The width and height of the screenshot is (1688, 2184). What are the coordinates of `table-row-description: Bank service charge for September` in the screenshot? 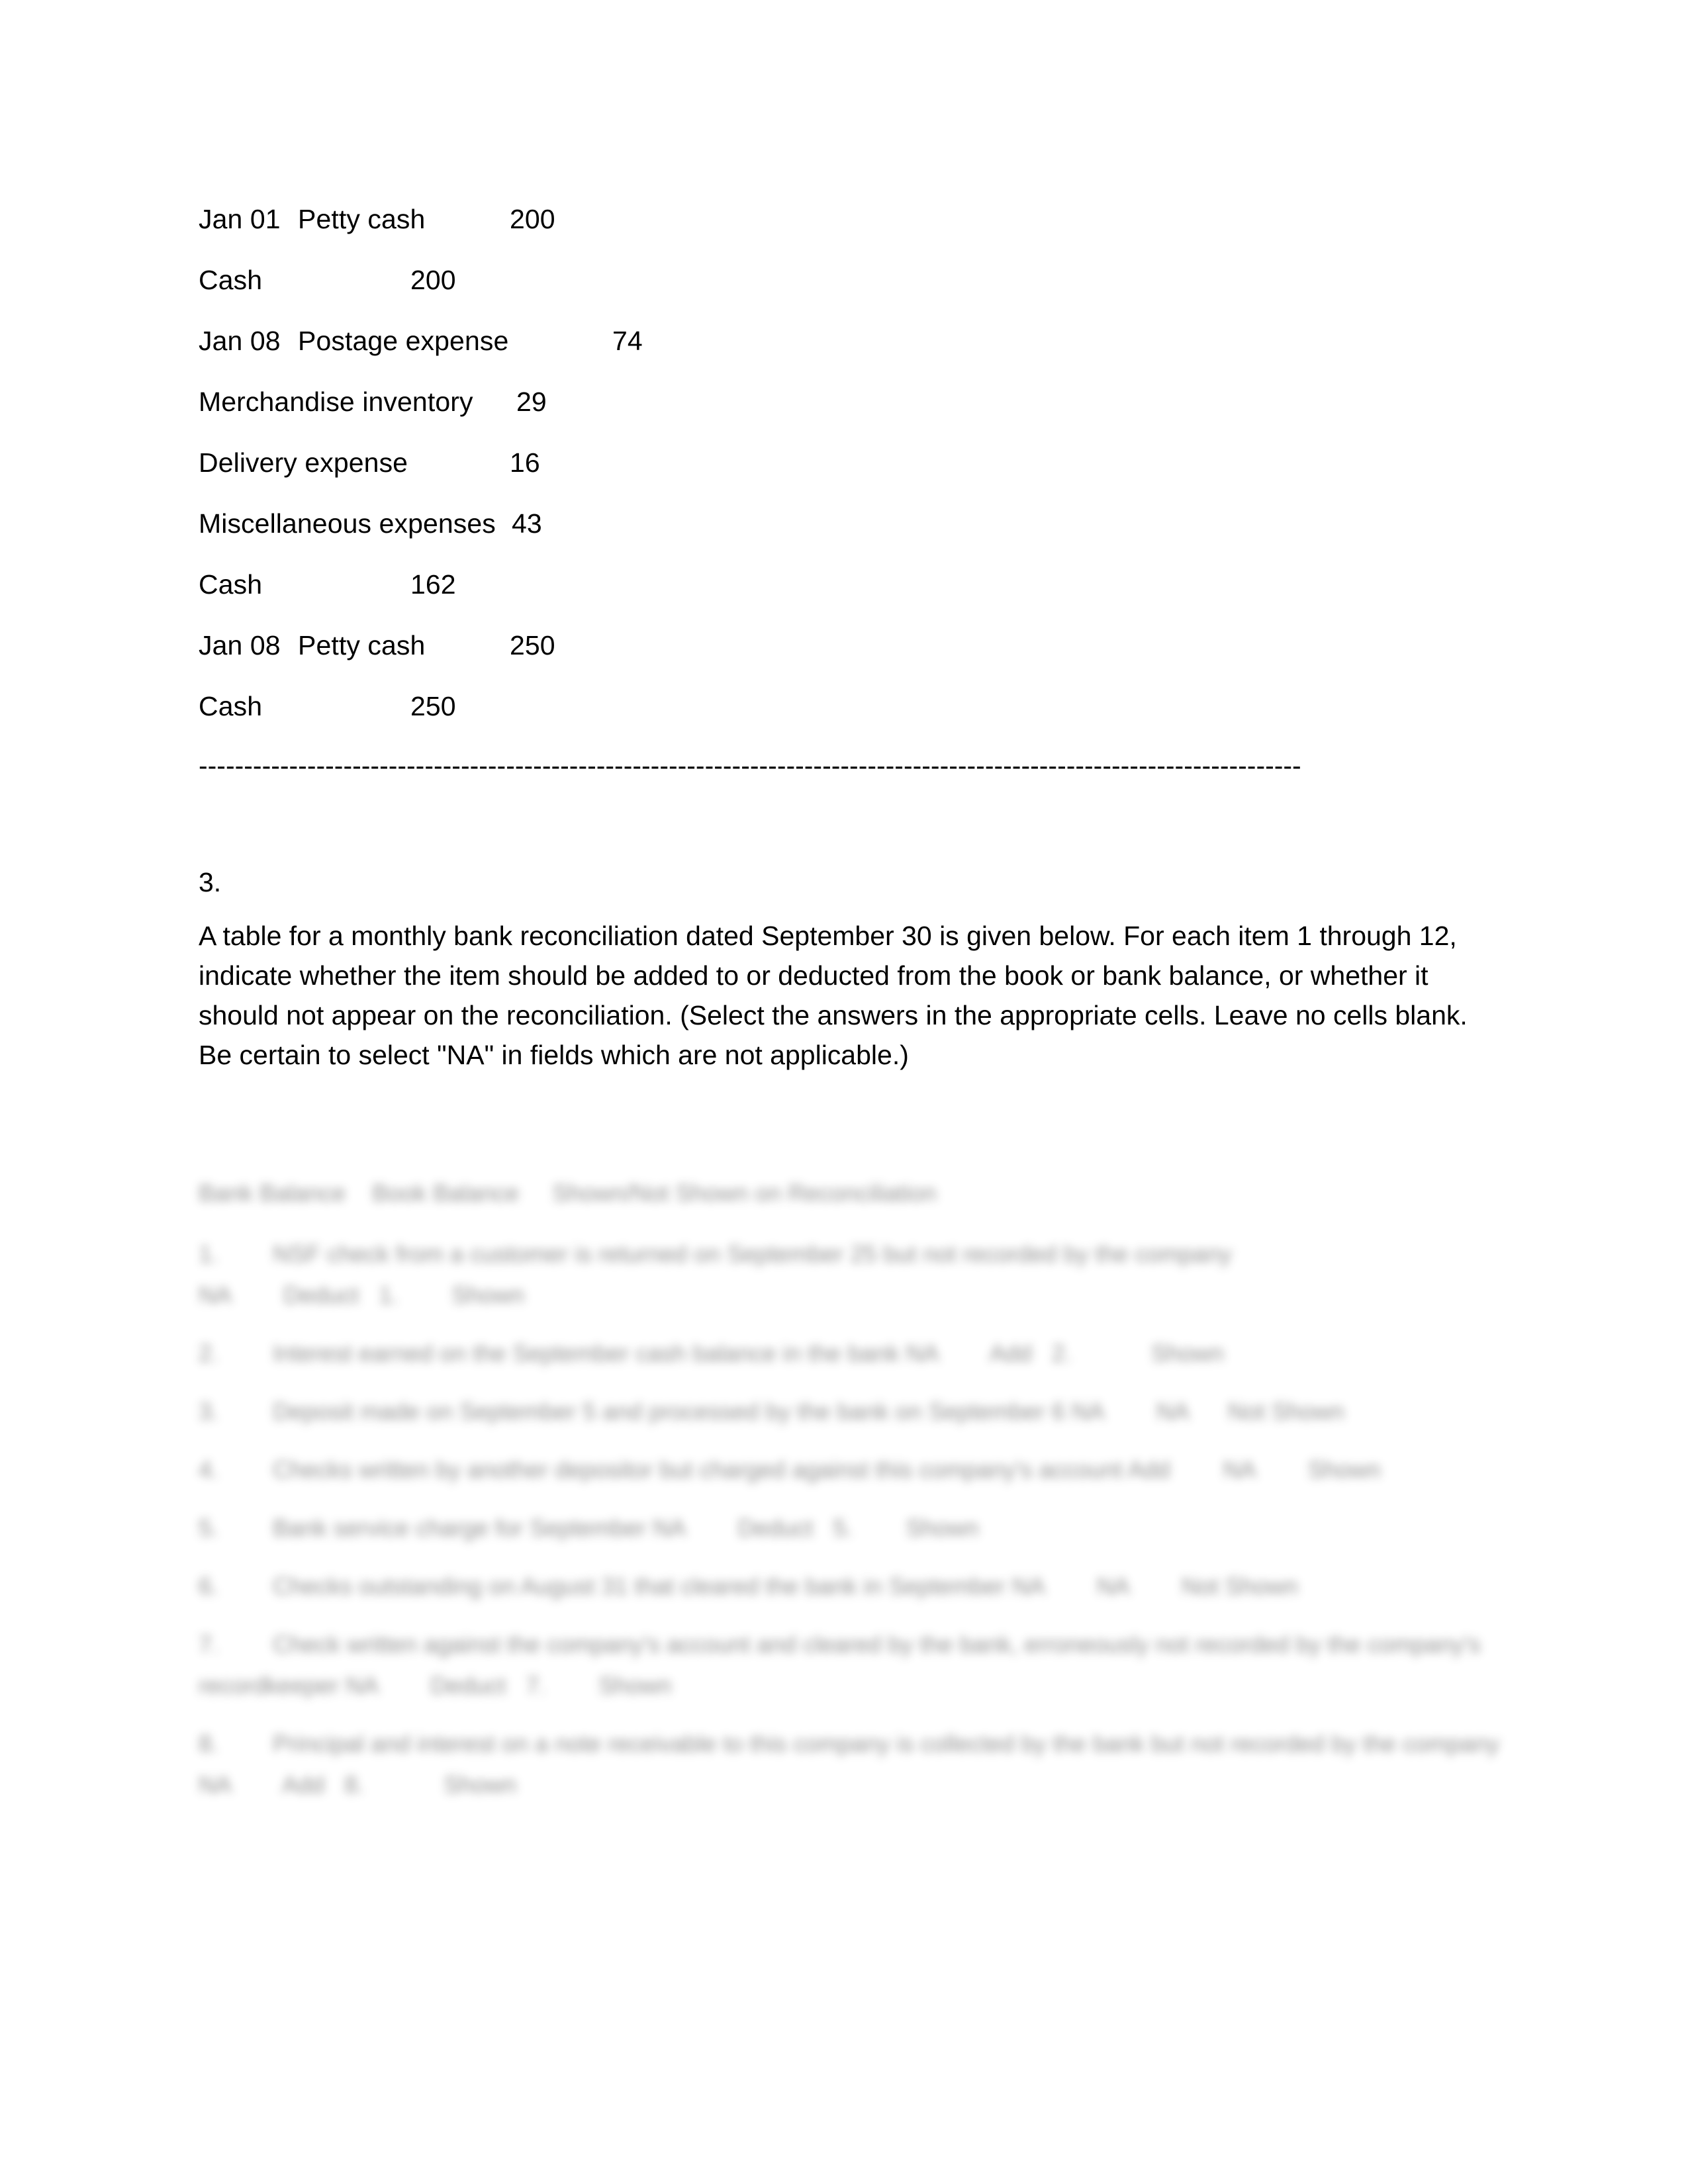 It's located at (460, 1527).